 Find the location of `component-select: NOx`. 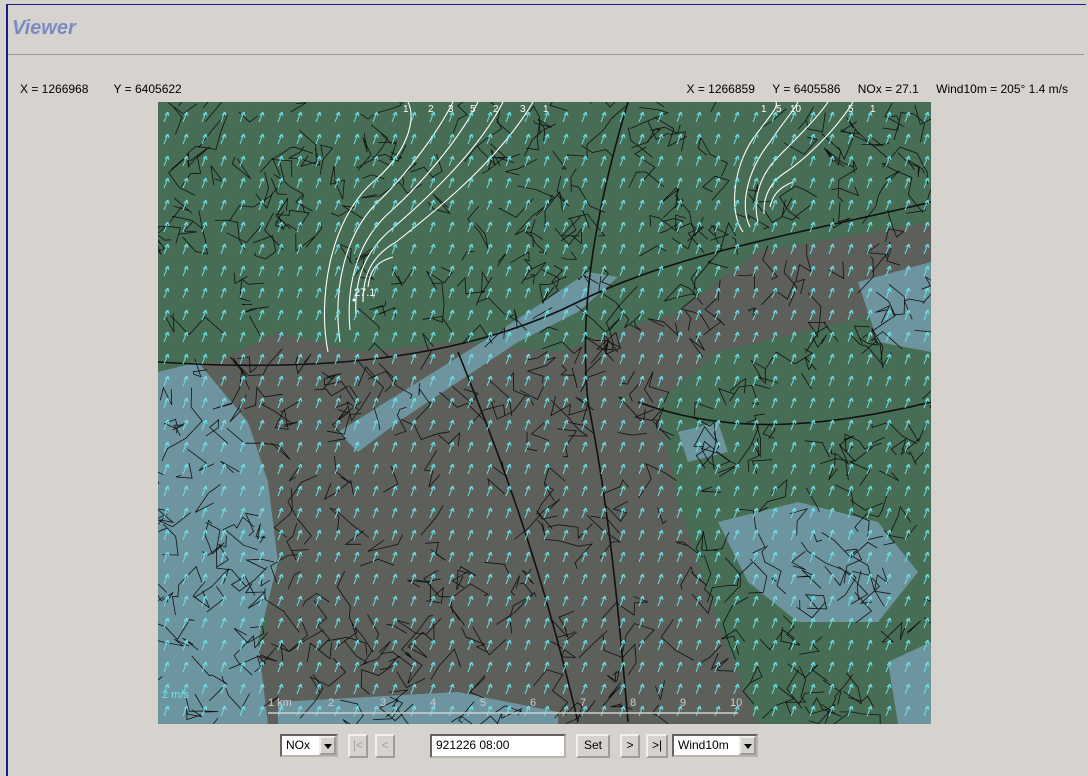

component-select: NOx is located at coordinates (309, 745).